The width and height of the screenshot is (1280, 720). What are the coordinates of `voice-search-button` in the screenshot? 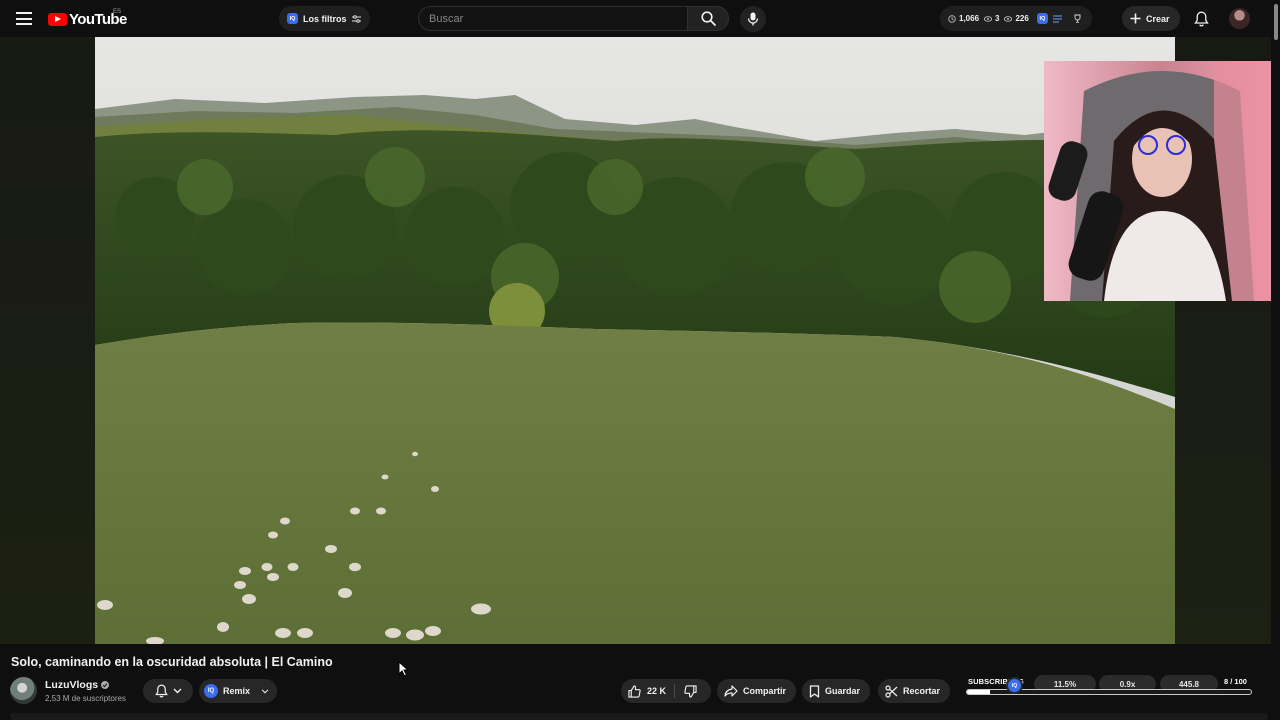 It's located at (753, 19).